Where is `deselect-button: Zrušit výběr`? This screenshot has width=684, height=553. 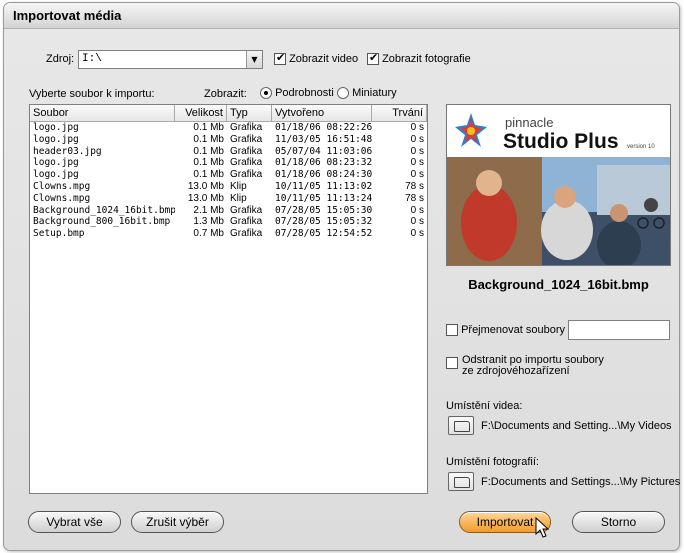
deselect-button: Zrušit výběr is located at coordinates (177, 522).